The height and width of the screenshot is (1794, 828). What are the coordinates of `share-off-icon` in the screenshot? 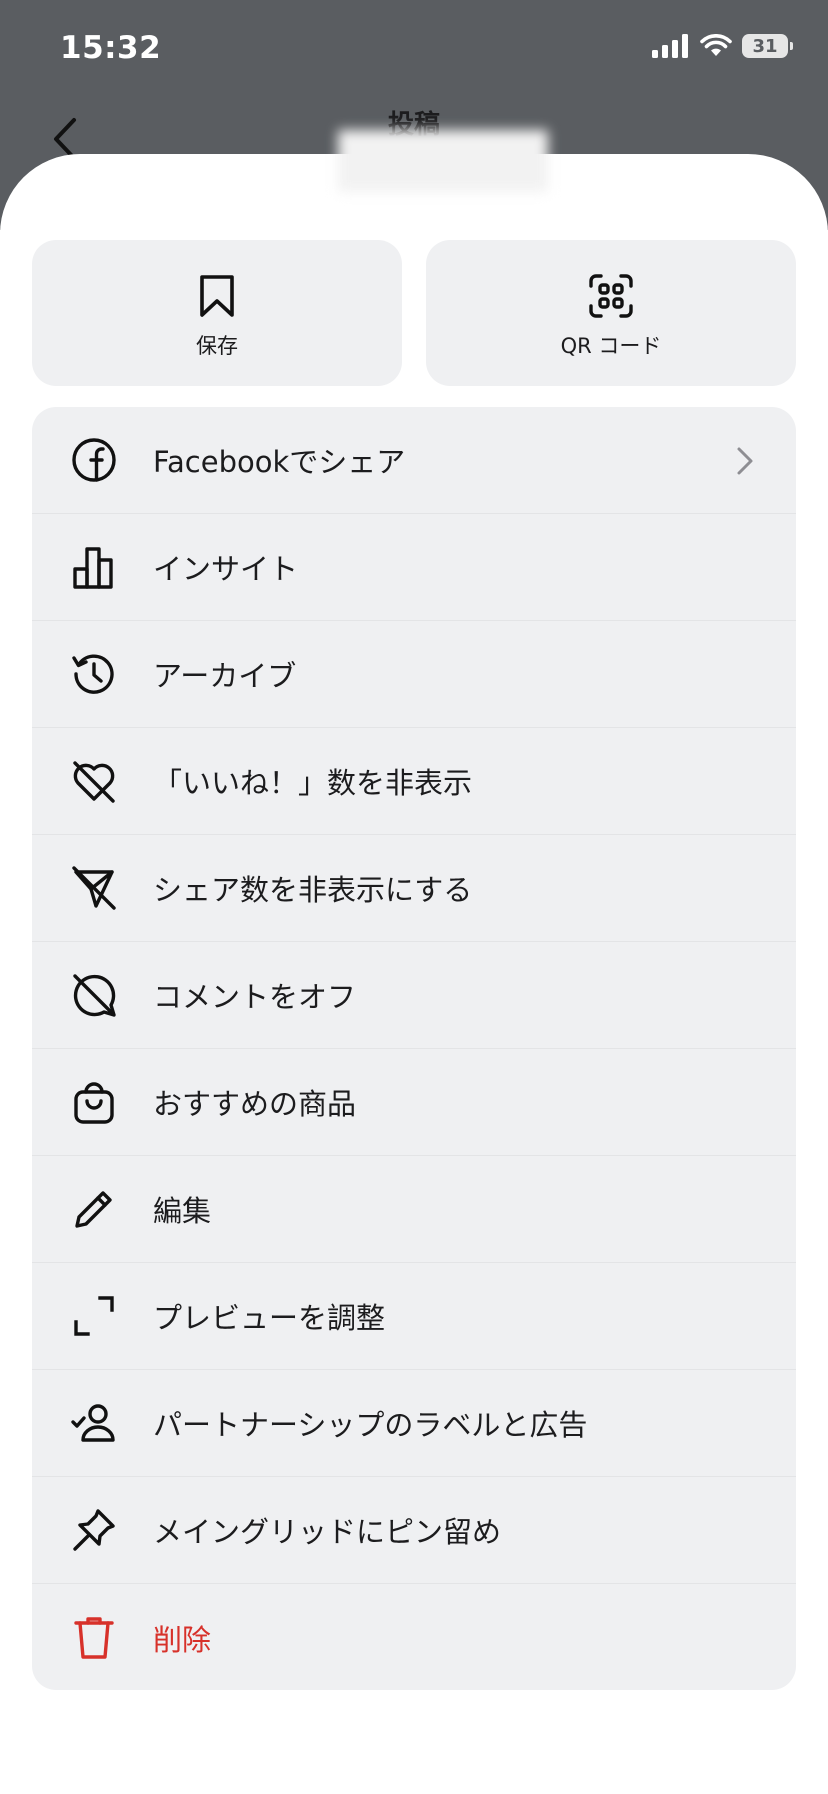 It's located at (94, 888).